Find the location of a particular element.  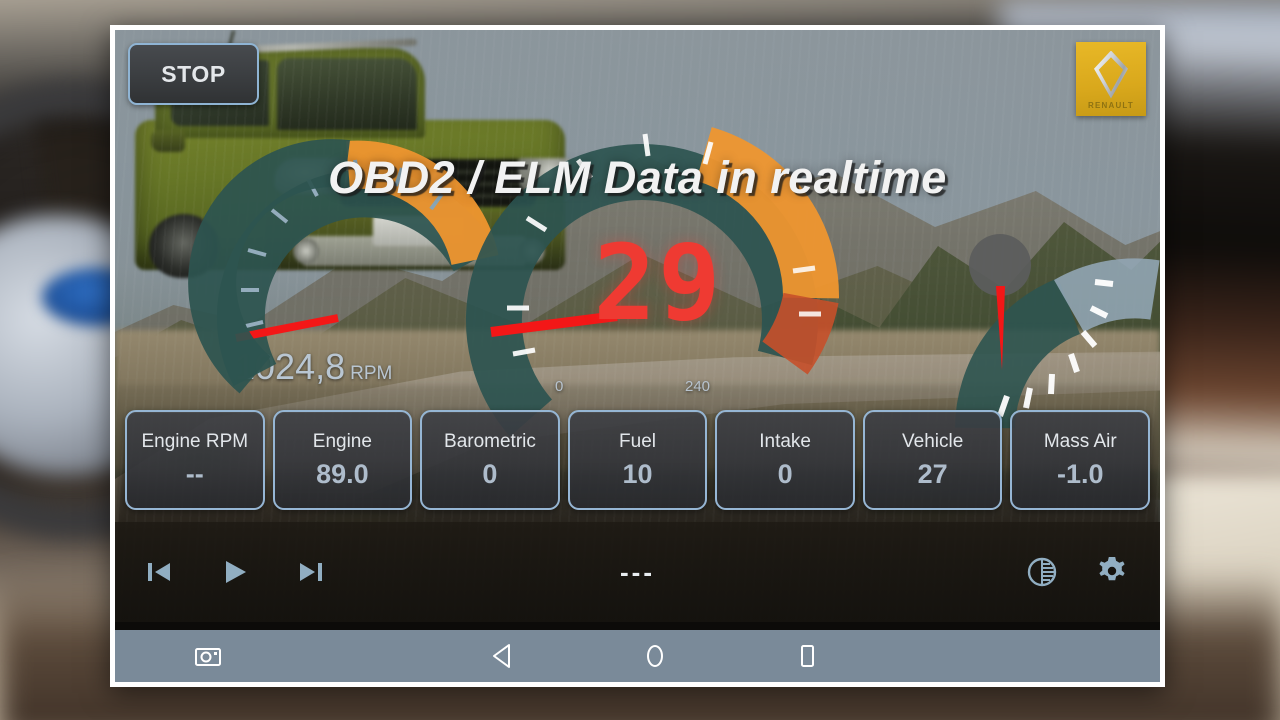

suv-mirror is located at coordinates (168, 141).